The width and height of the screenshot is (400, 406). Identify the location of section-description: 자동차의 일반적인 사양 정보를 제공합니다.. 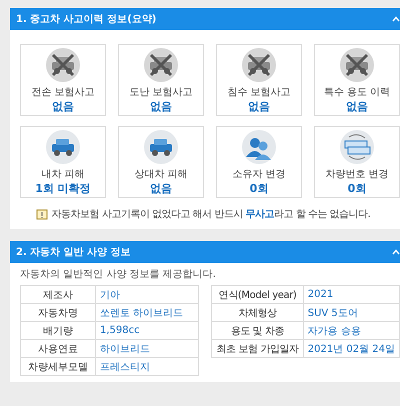
(118, 275).